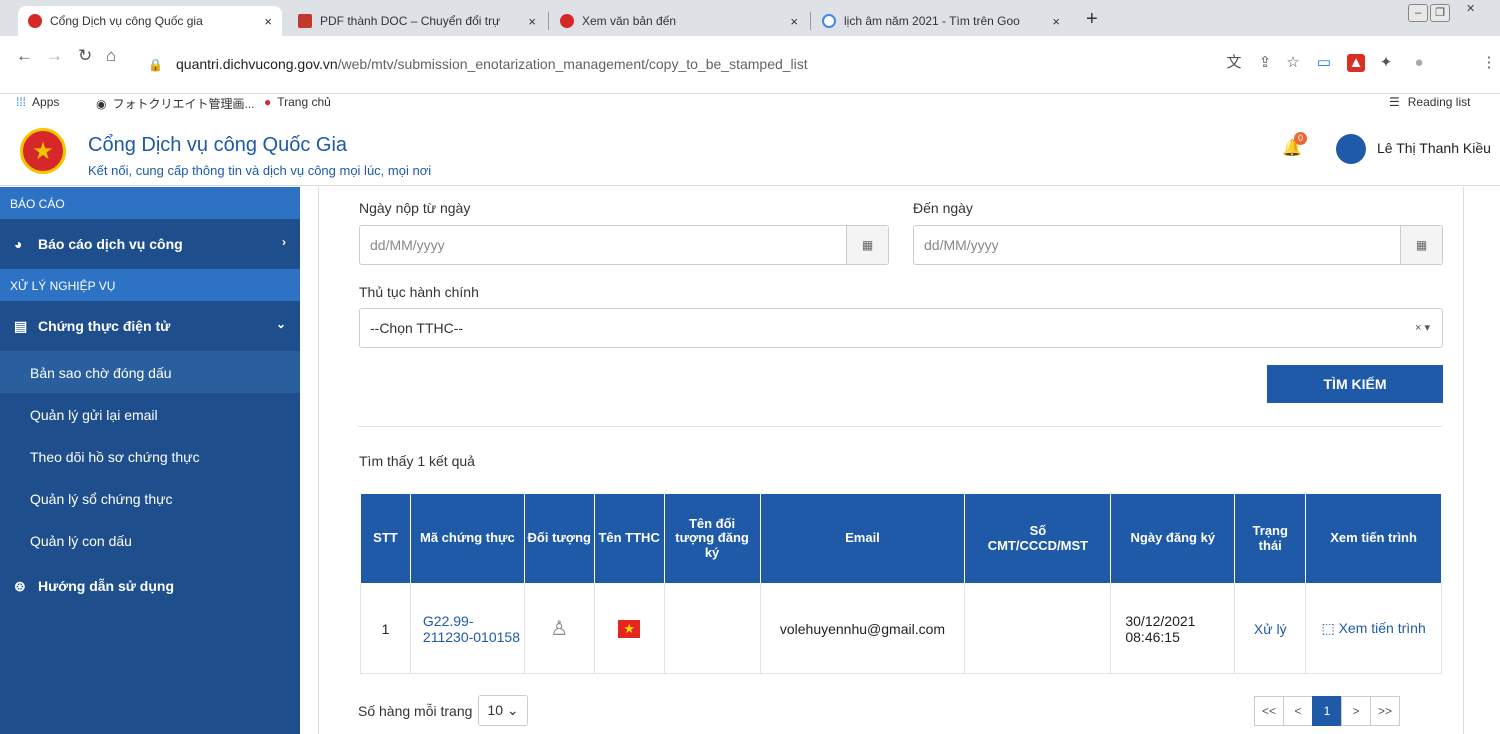 The height and width of the screenshot is (734, 1500). Describe the element at coordinates (43, 151) in the screenshot. I see `national-emblem-logo` at that location.